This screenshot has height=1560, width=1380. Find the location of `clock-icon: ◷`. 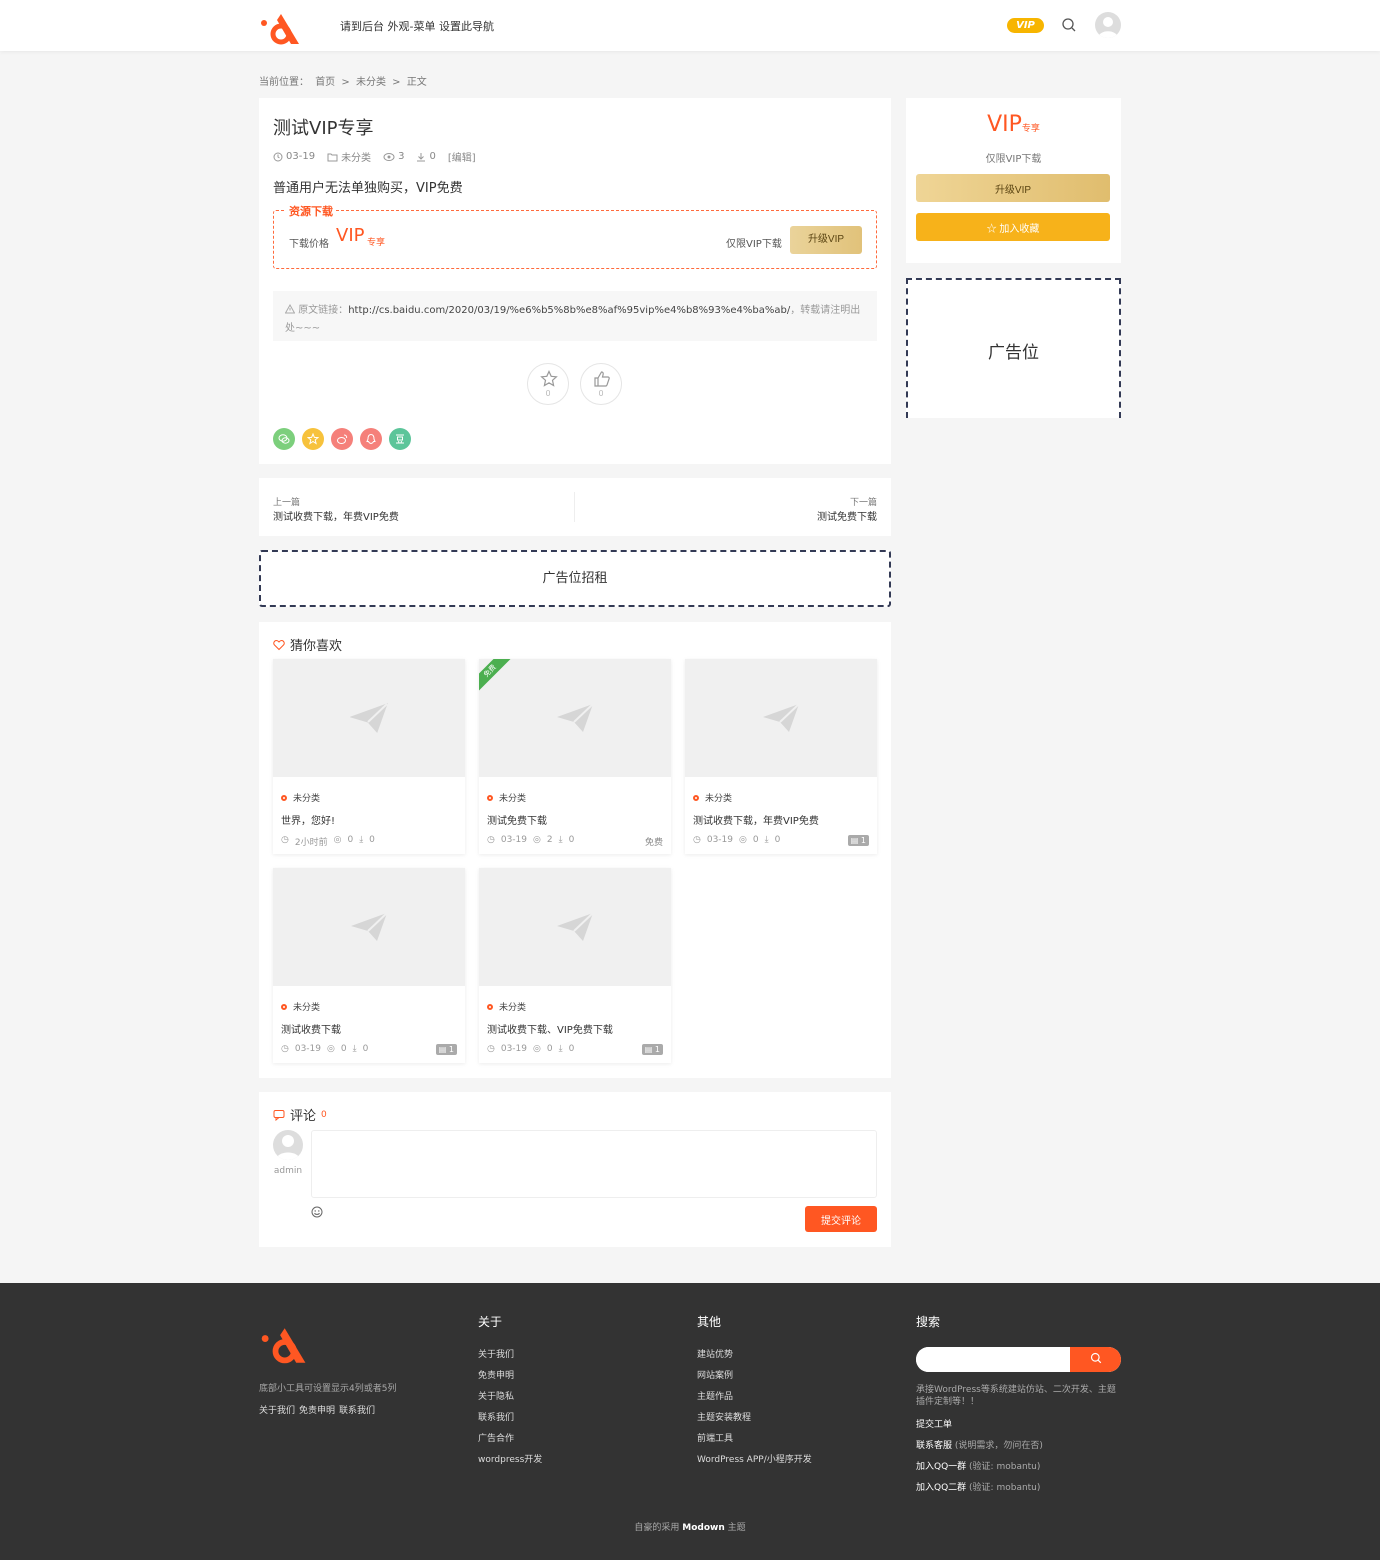

clock-icon: ◷ is located at coordinates (285, 1049).